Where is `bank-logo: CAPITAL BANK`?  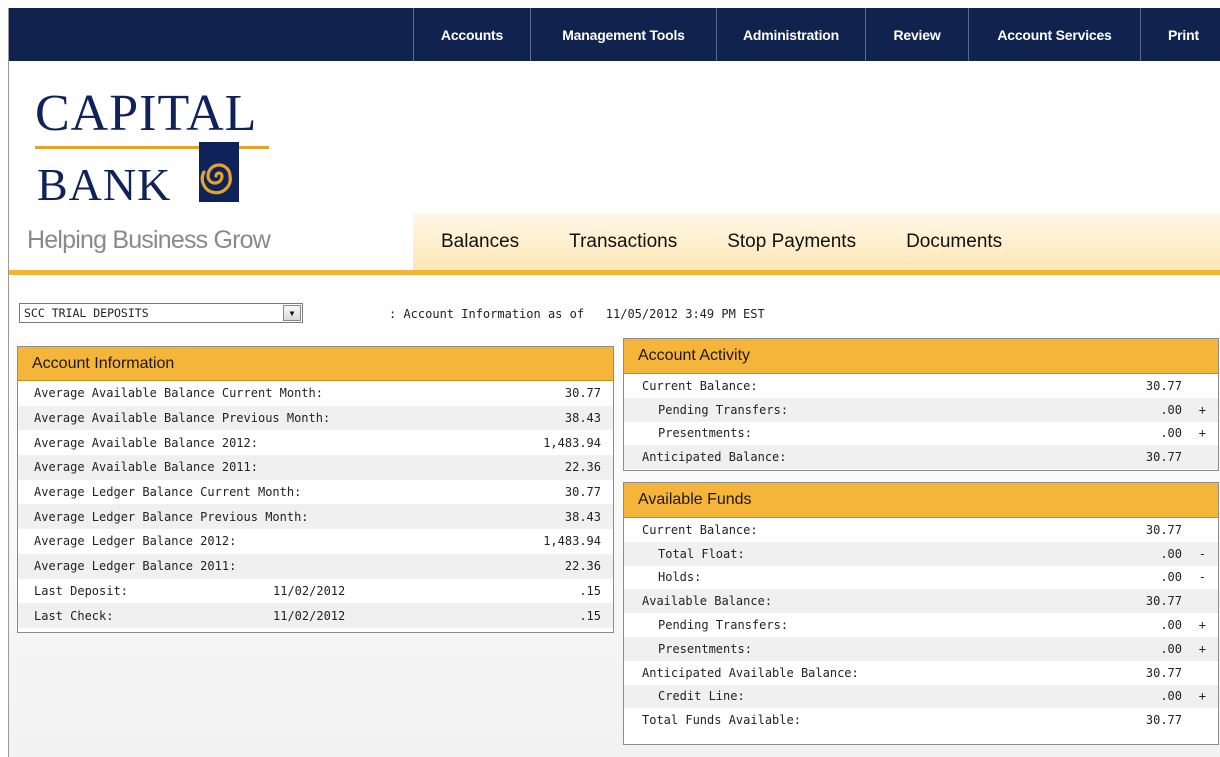
bank-logo: CAPITAL BANK is located at coordinates (156, 148).